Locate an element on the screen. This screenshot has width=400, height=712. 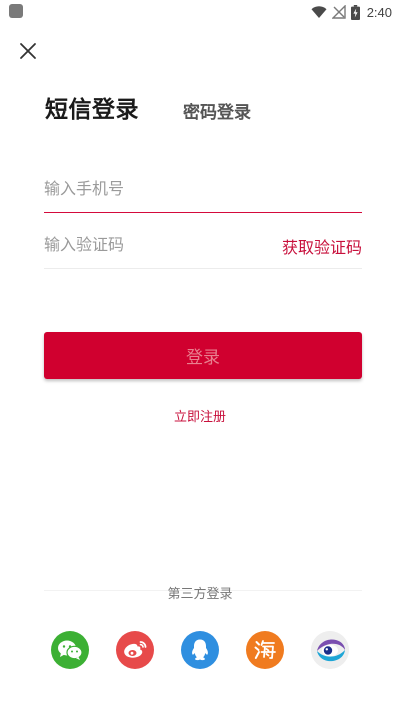
phone-field-container is located at coordinates (203, 189).